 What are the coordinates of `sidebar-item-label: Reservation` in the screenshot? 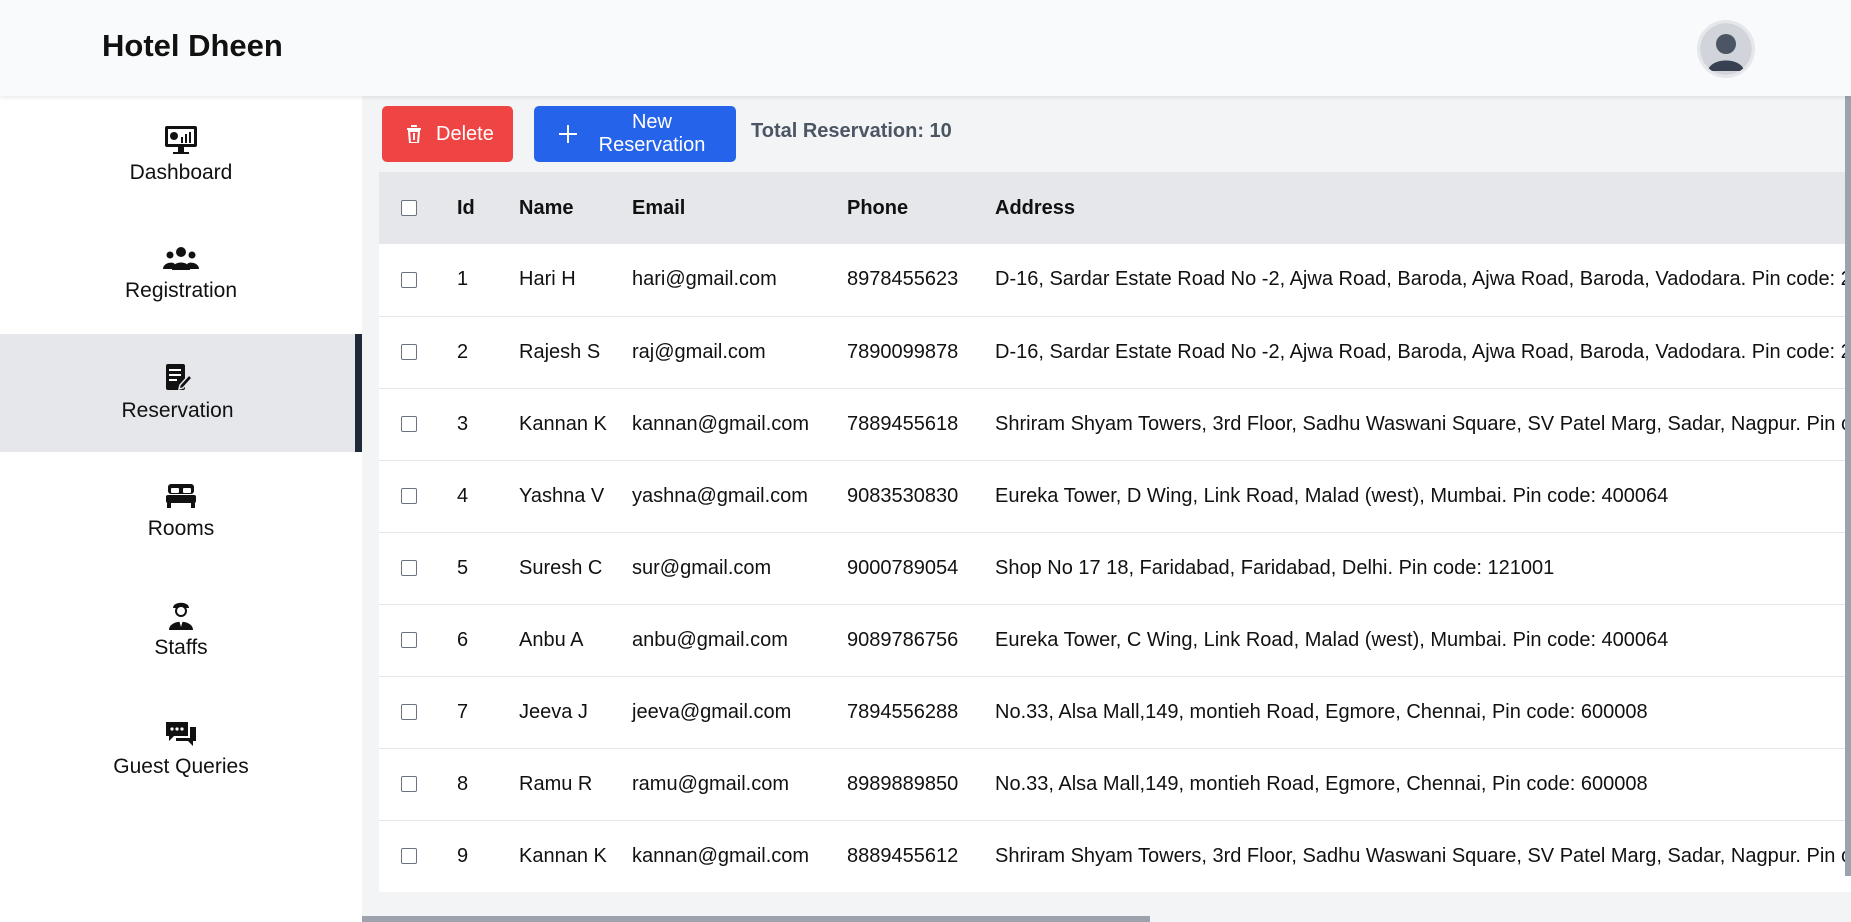 It's located at (177, 410).